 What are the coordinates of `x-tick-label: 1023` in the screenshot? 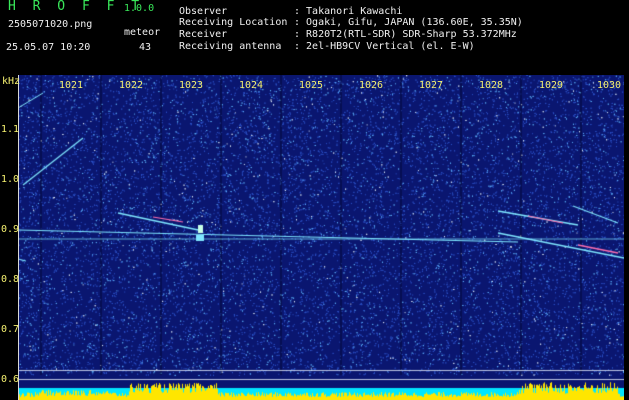 It's located at (191, 85).